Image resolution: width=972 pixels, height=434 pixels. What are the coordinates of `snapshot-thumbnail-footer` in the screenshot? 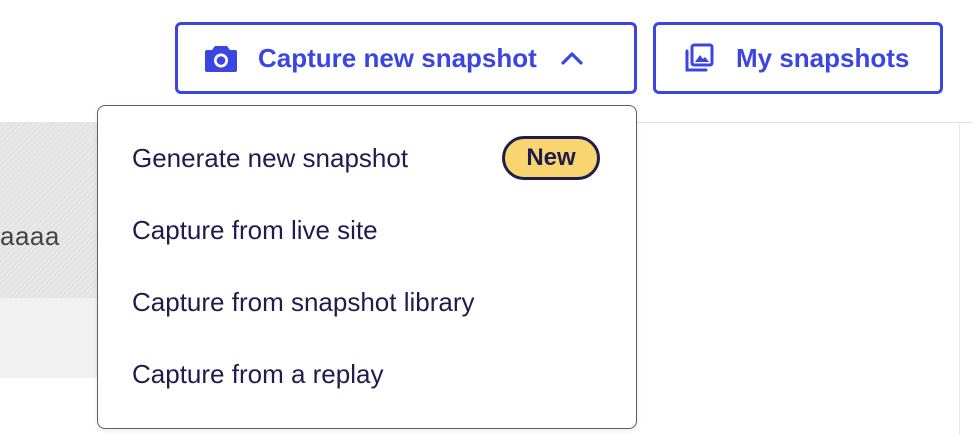 It's located at (55, 338).